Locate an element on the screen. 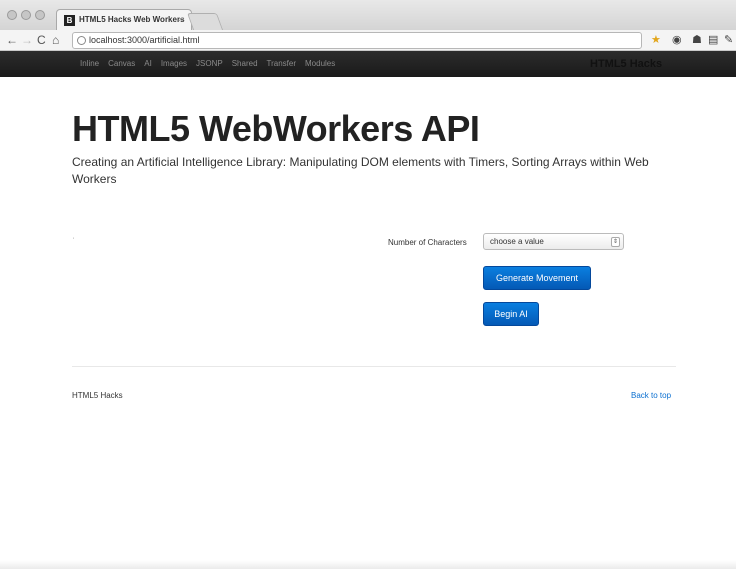  home-icon: ⌂ is located at coordinates (55, 40).